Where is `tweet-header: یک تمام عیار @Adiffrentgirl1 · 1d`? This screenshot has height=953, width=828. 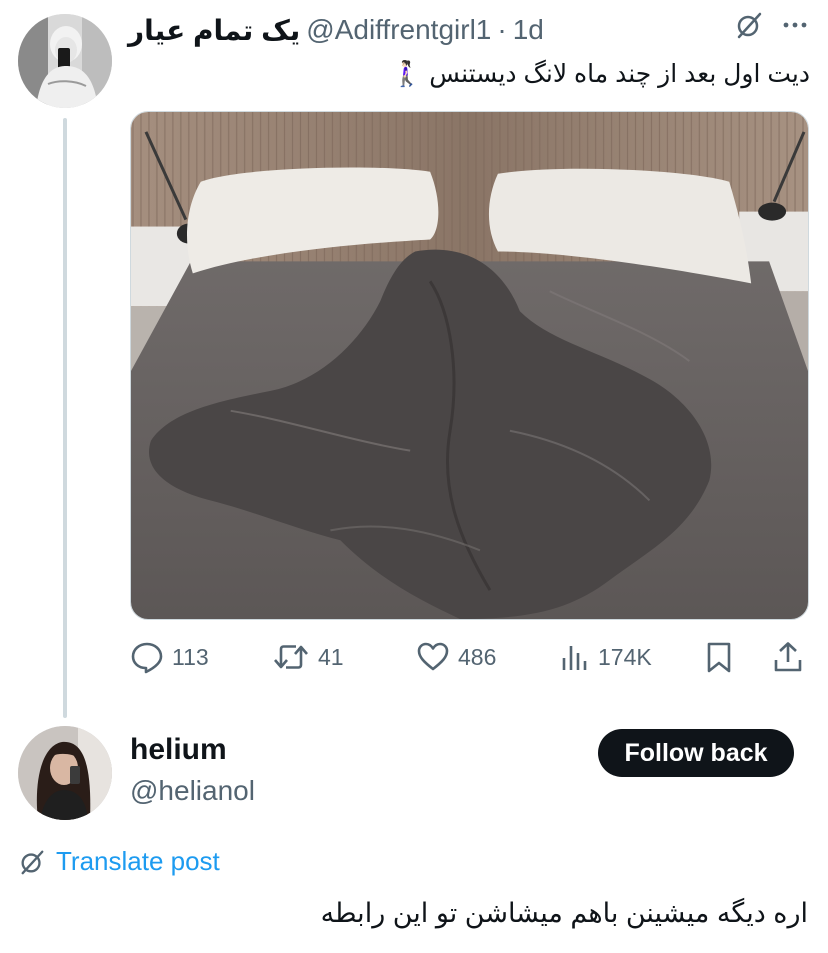
tweet-header: یک تمام عیار @Adiffrentgirl1 · 1d is located at coordinates (468, 30).